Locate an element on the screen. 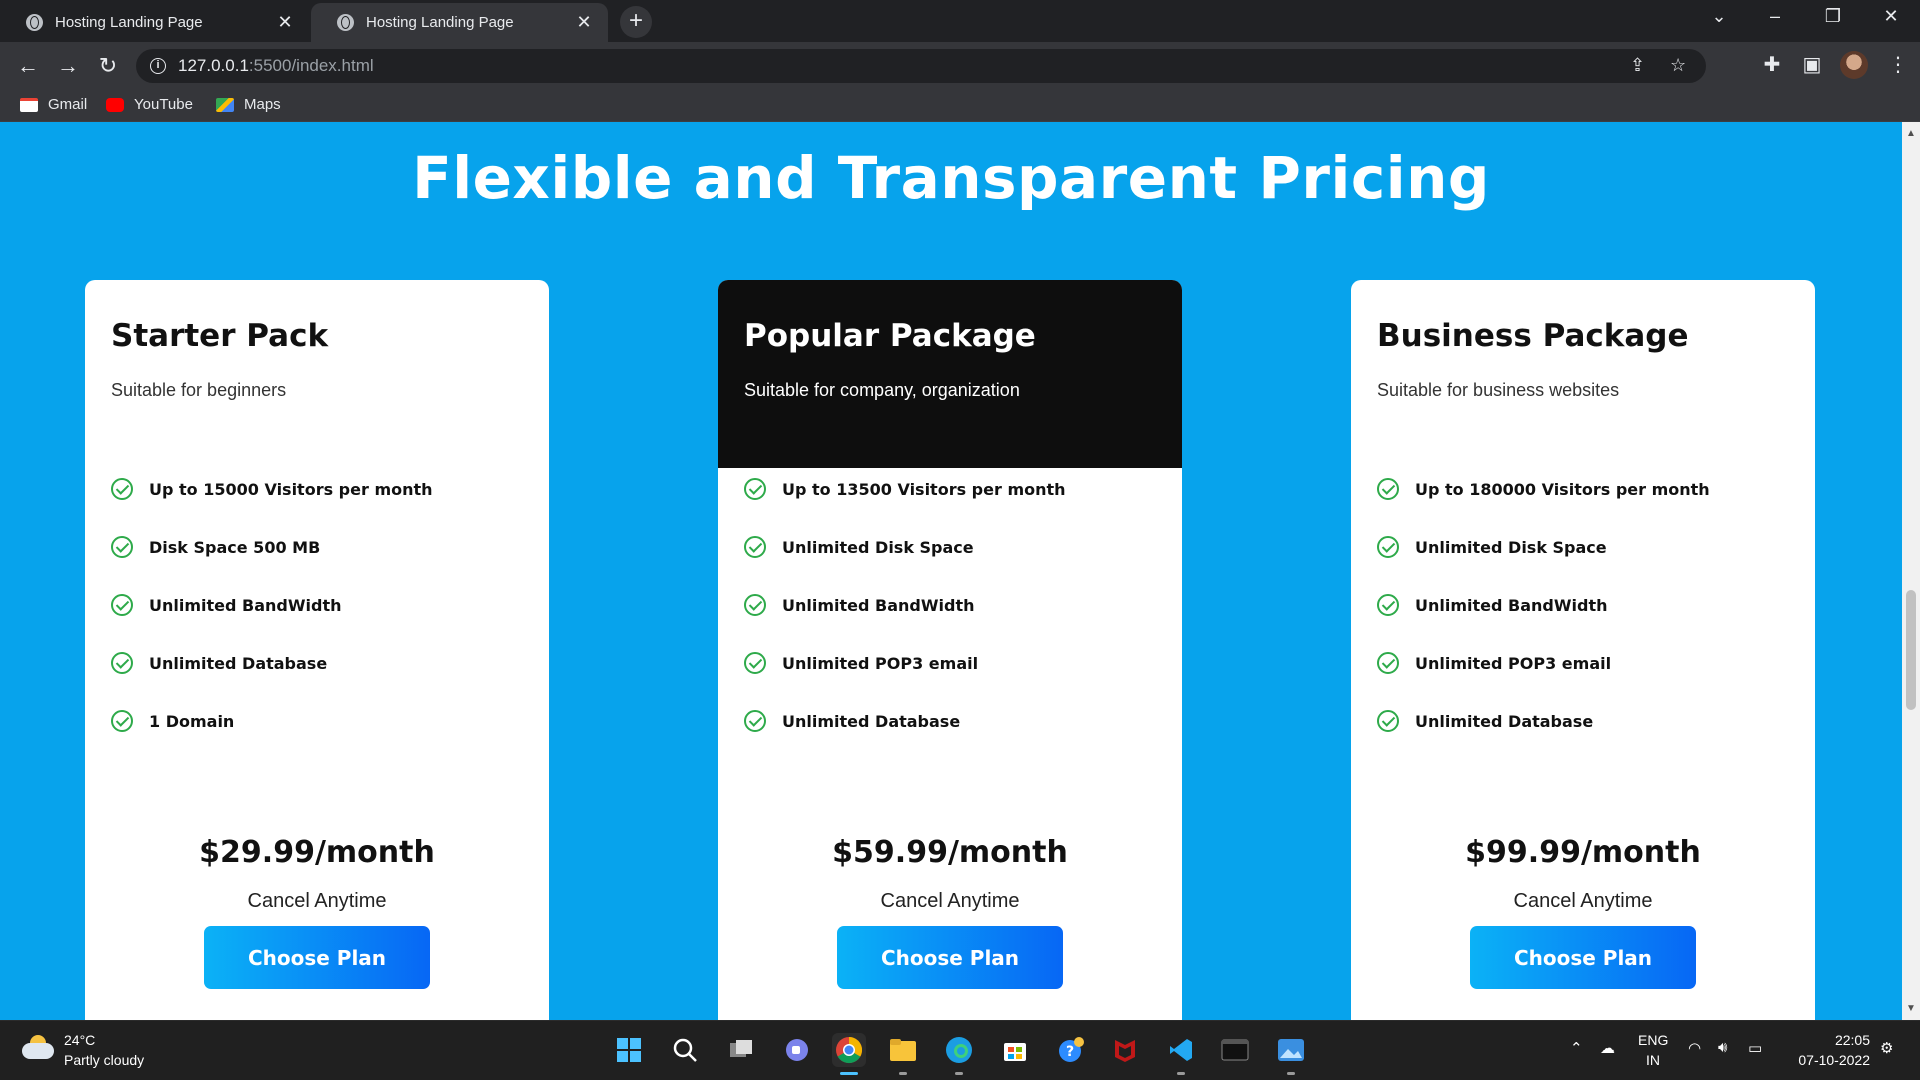  star-icon: ☆ is located at coordinates (1678, 65).